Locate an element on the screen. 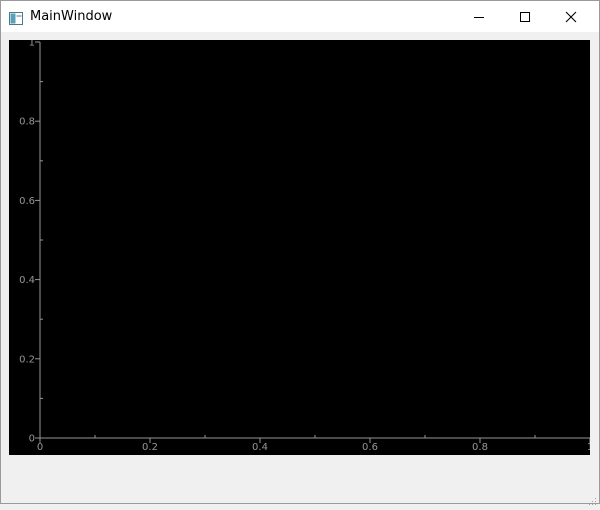 This screenshot has height=510, width=600. x-axis-tick-label: 0.4 is located at coordinates (260, 447).